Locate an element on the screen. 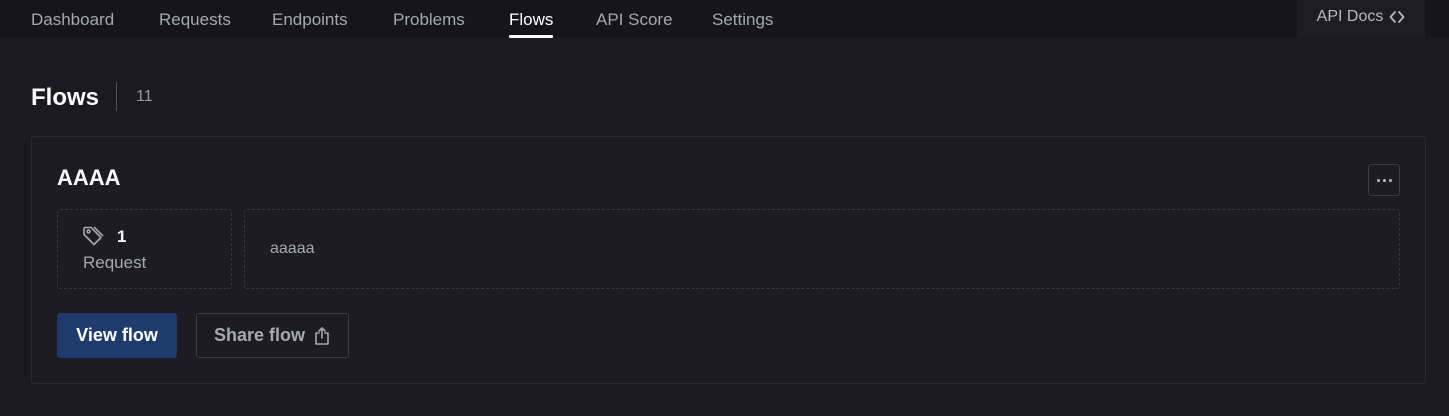  code-brackets-icon is located at coordinates (1397, 16).